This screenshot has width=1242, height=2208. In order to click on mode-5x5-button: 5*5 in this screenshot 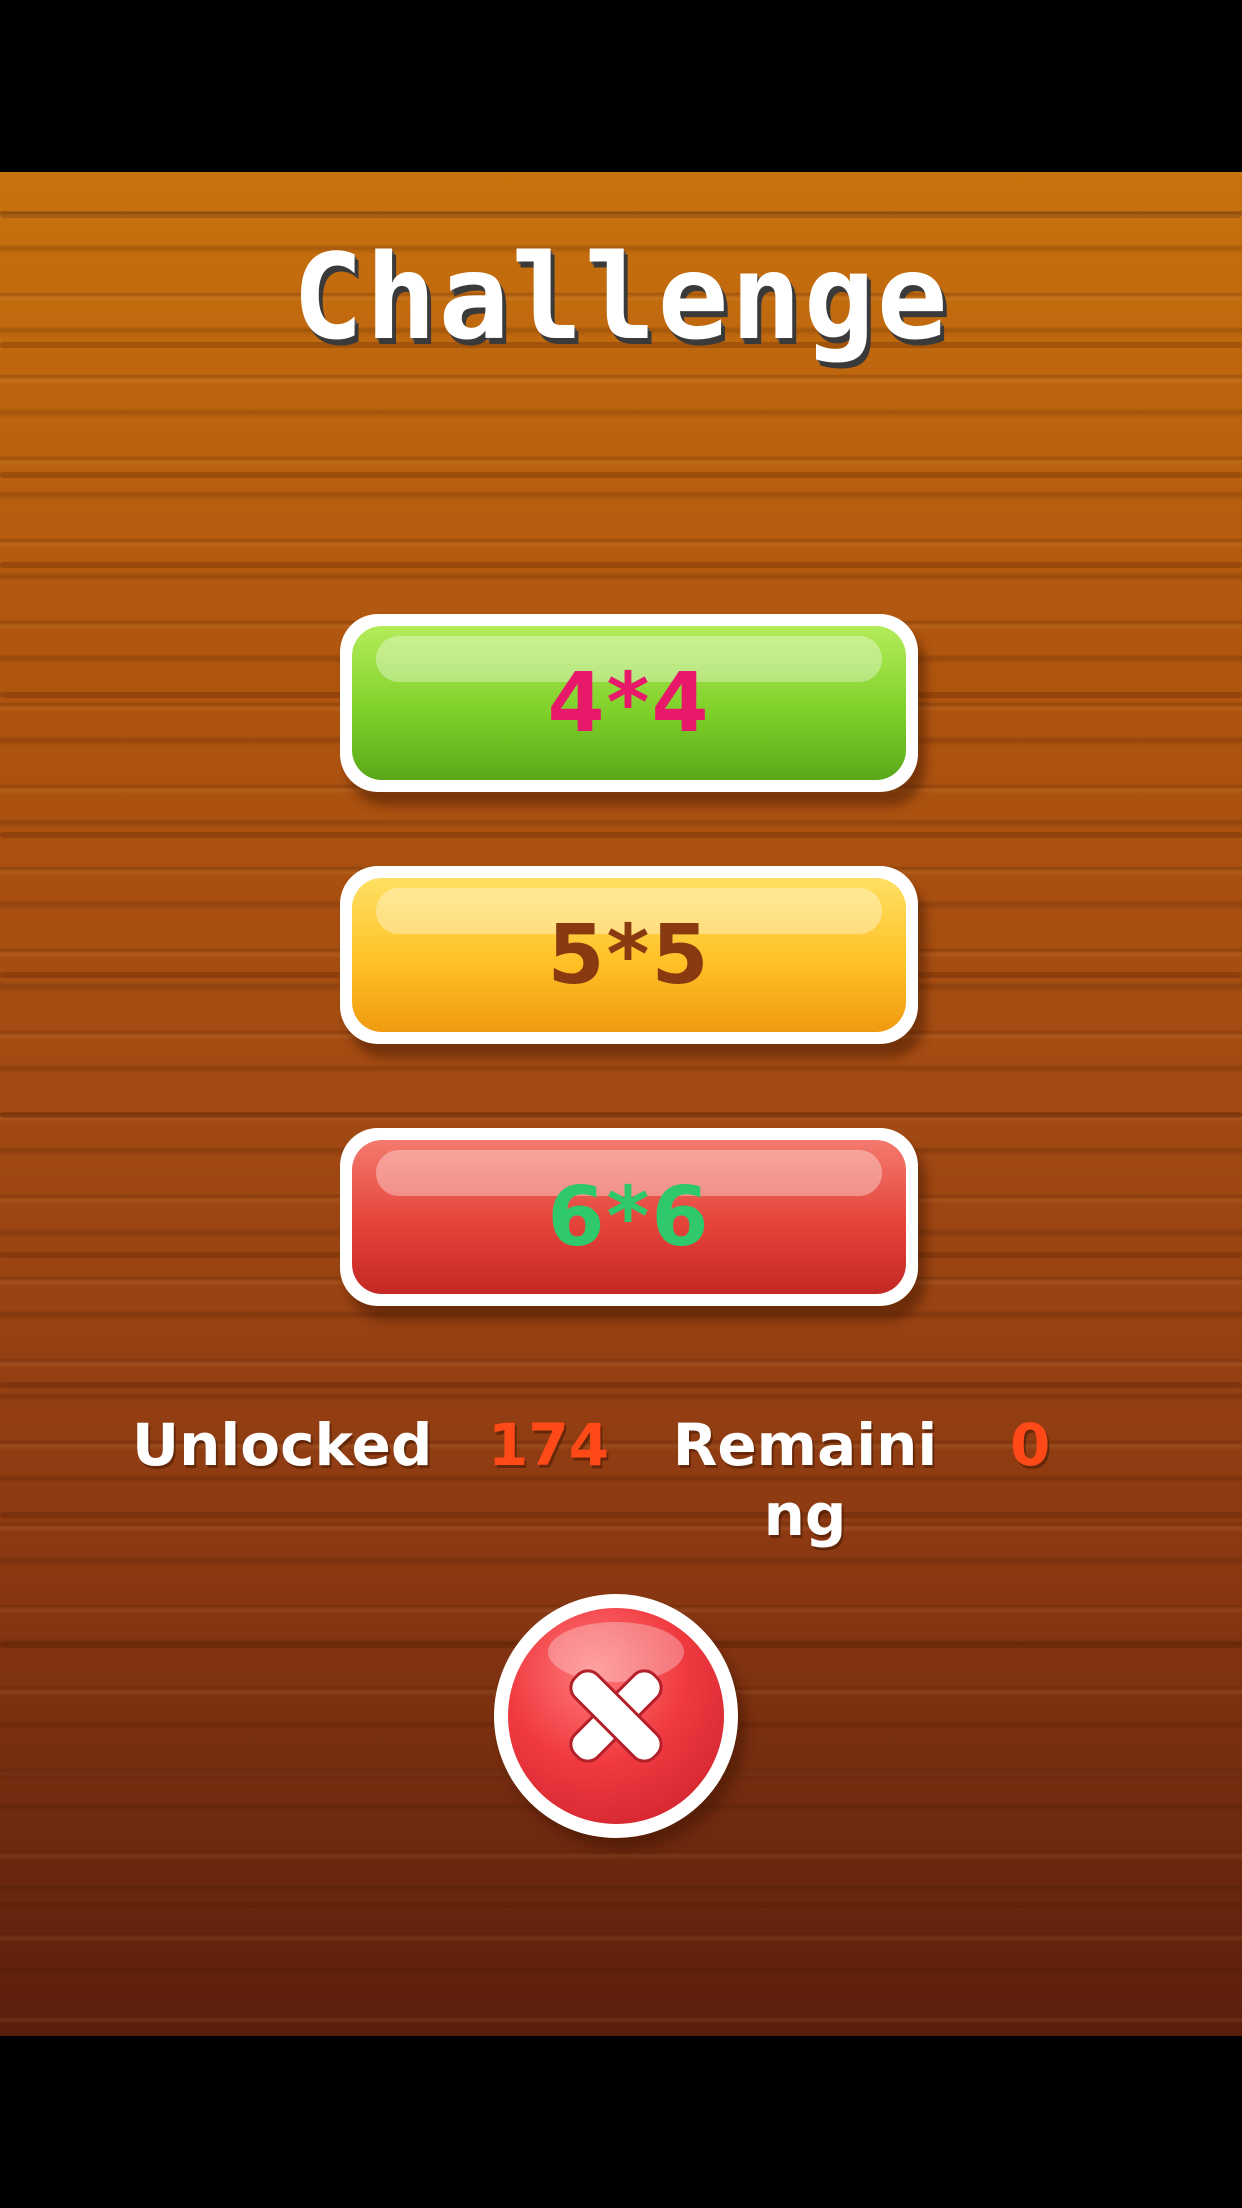, I will do `click(629, 955)`.